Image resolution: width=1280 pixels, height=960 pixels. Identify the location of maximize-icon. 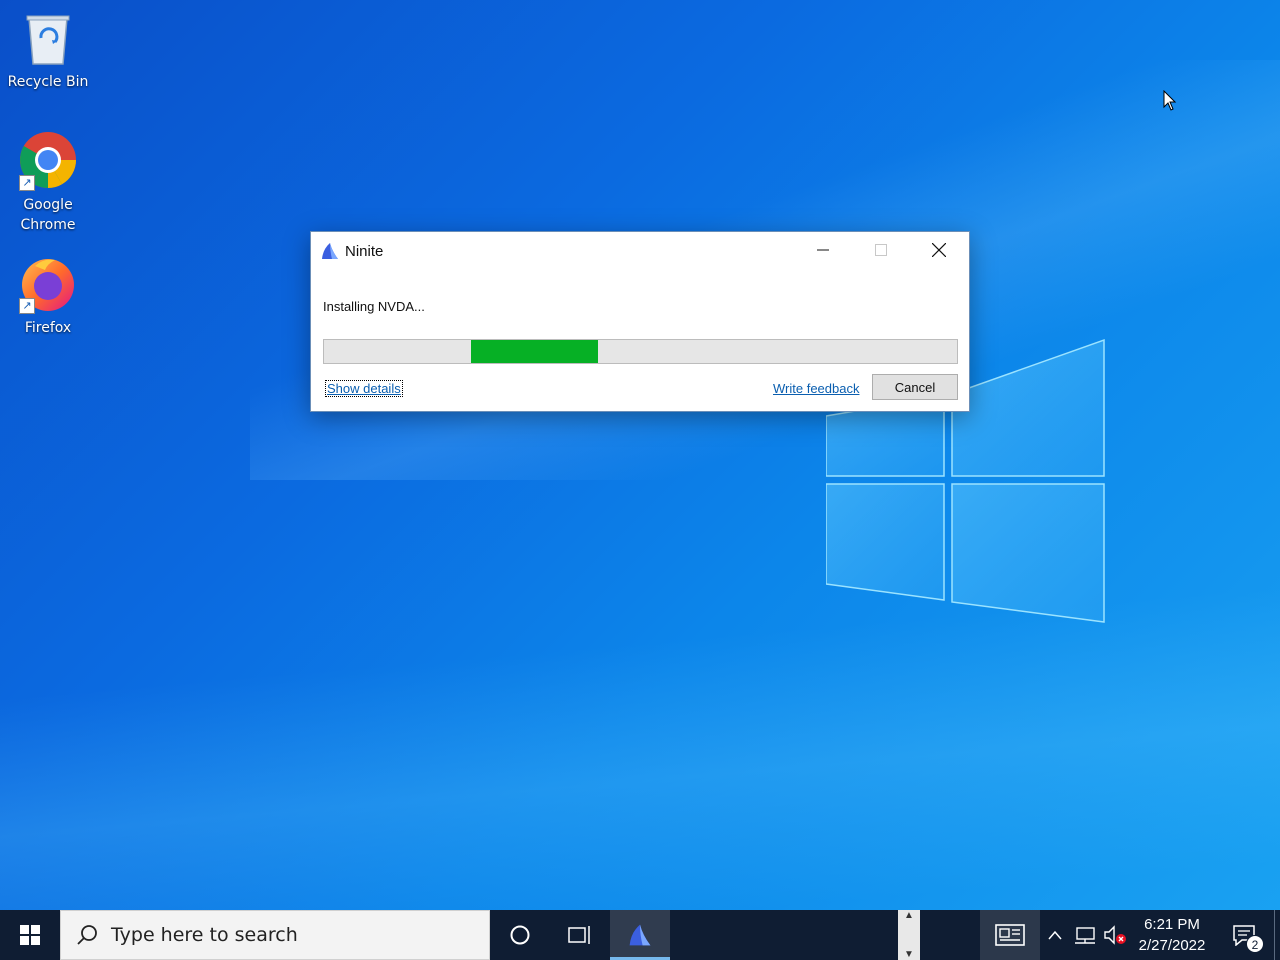
(881, 250).